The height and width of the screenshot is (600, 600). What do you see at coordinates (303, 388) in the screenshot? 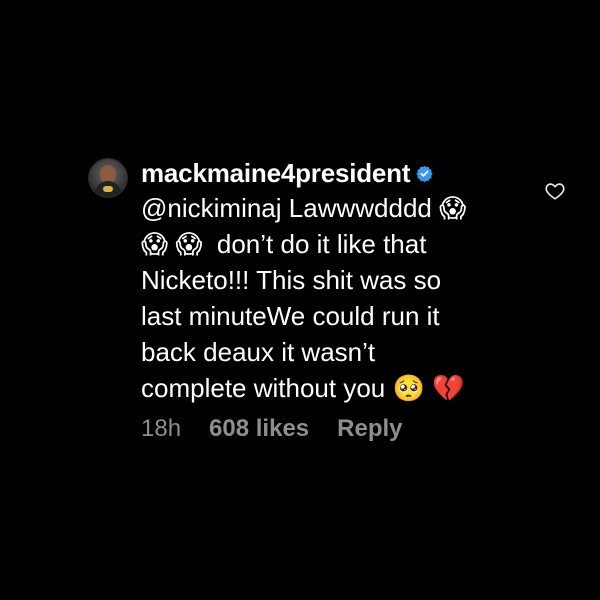
I see `comment-line-6: complete without you 🥺 💔` at bounding box center [303, 388].